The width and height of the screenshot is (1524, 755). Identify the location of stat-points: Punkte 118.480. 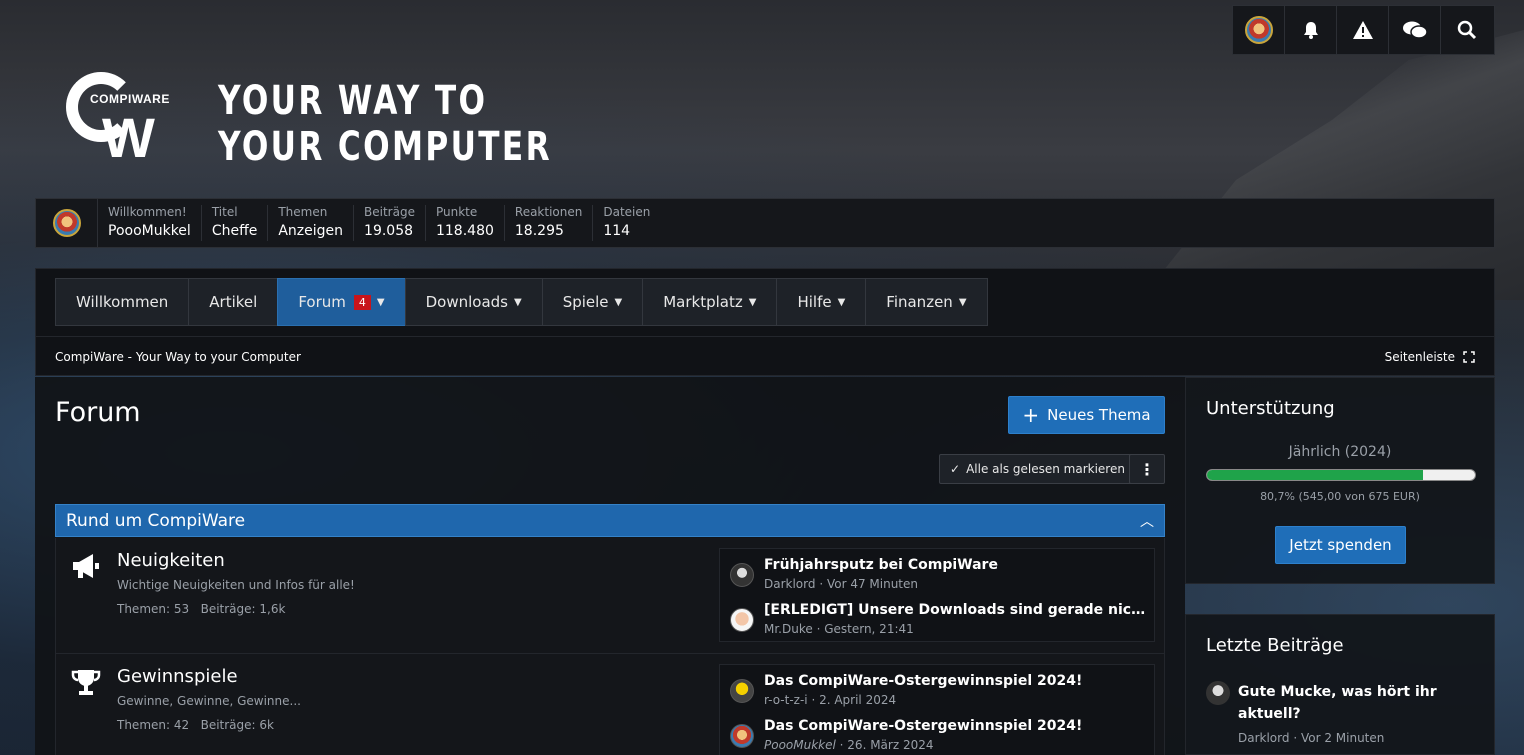
(465, 223).